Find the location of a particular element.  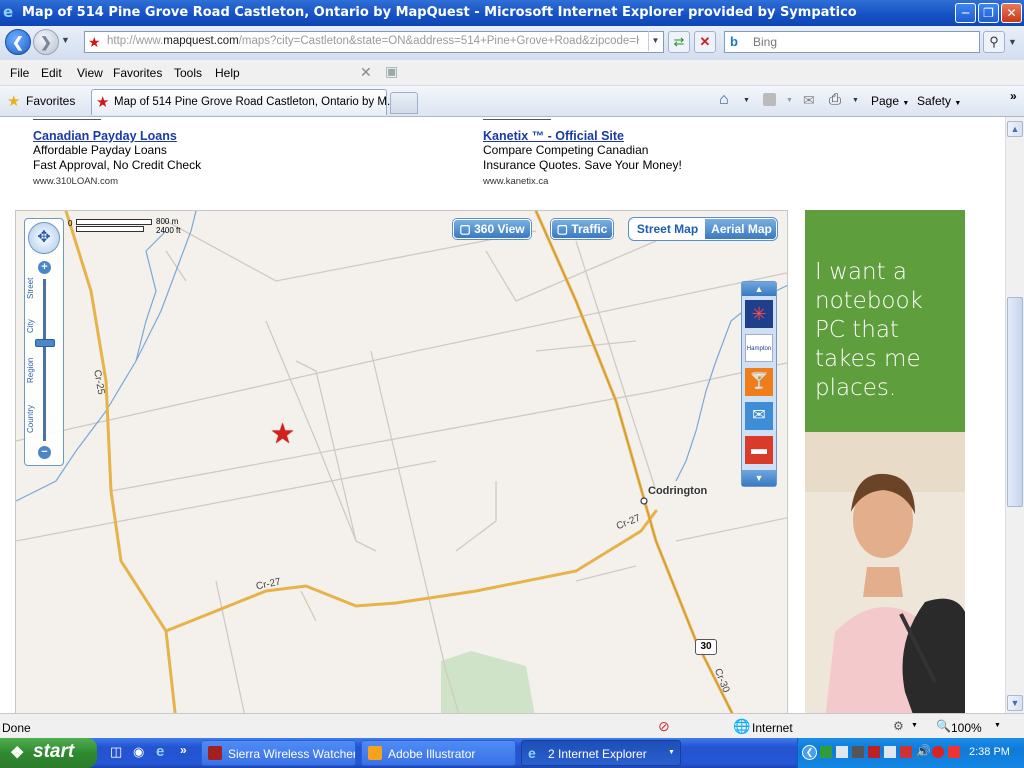

menu-help: Help is located at coordinates (227, 73).